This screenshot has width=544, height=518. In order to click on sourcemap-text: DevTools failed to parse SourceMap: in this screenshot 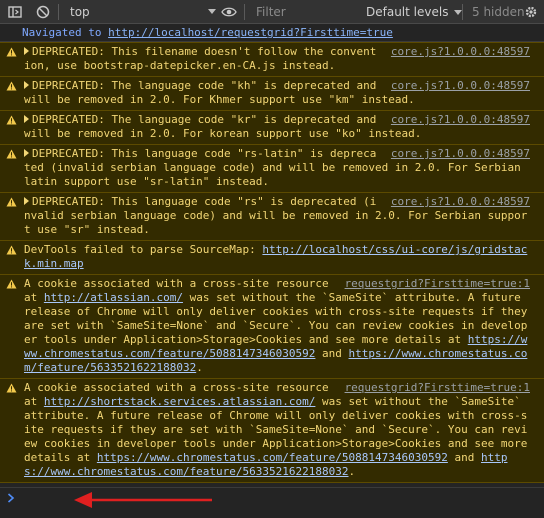, I will do `click(143, 249)`.